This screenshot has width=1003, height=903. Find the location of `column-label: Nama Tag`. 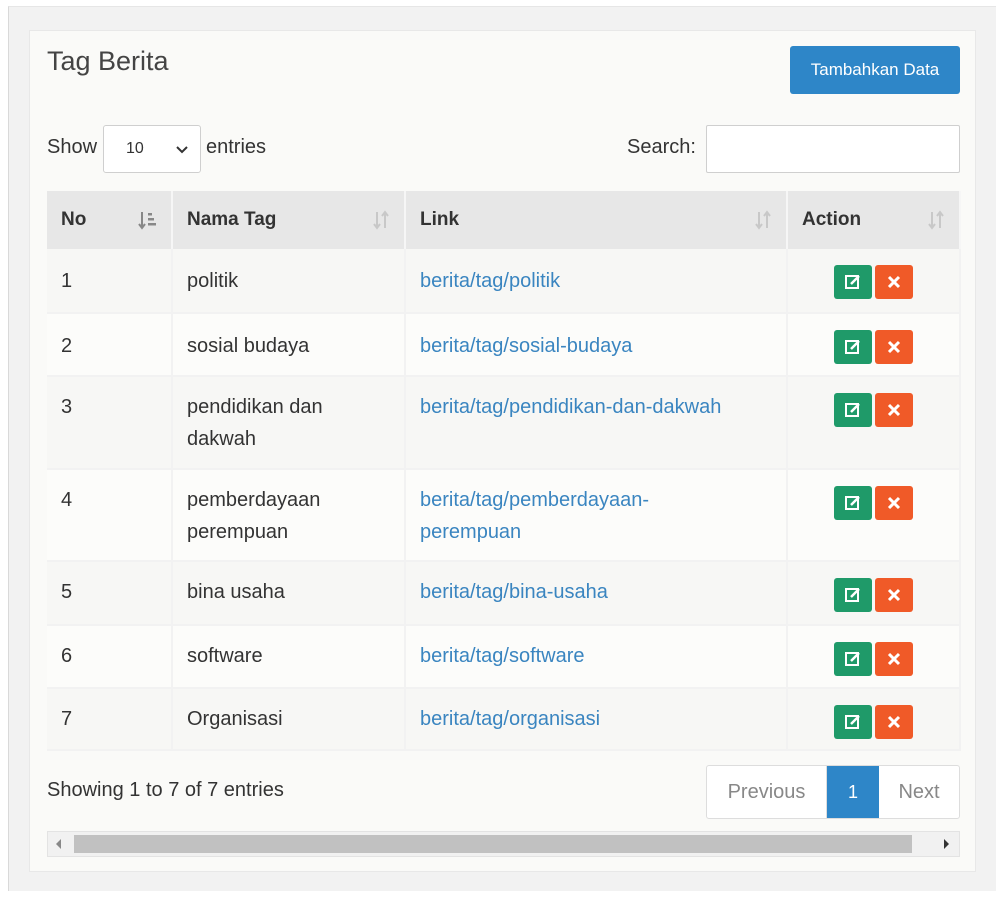

column-label: Nama Tag is located at coordinates (232, 219).